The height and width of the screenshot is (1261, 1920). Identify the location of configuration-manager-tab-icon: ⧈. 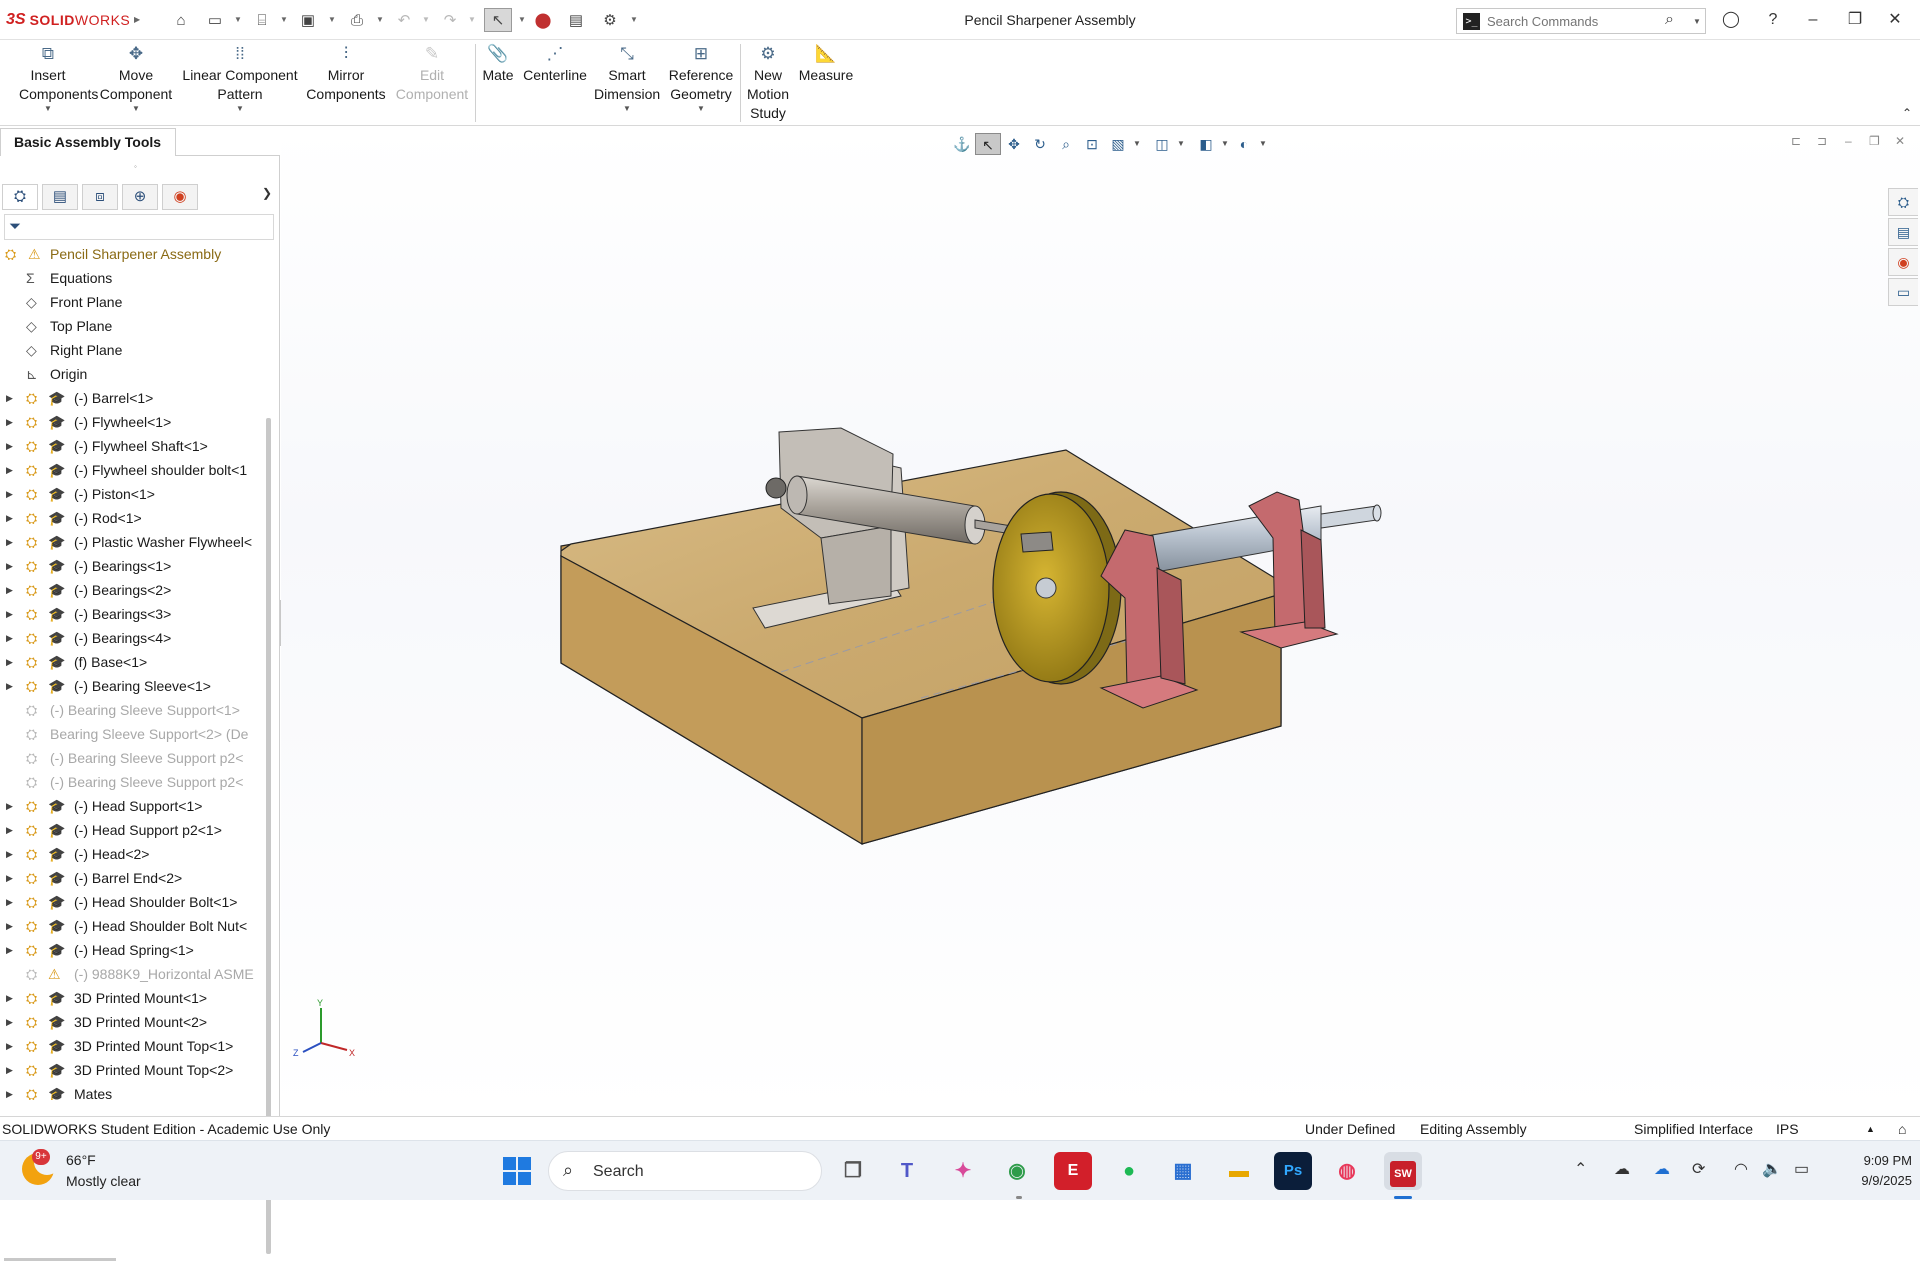
(100, 197).